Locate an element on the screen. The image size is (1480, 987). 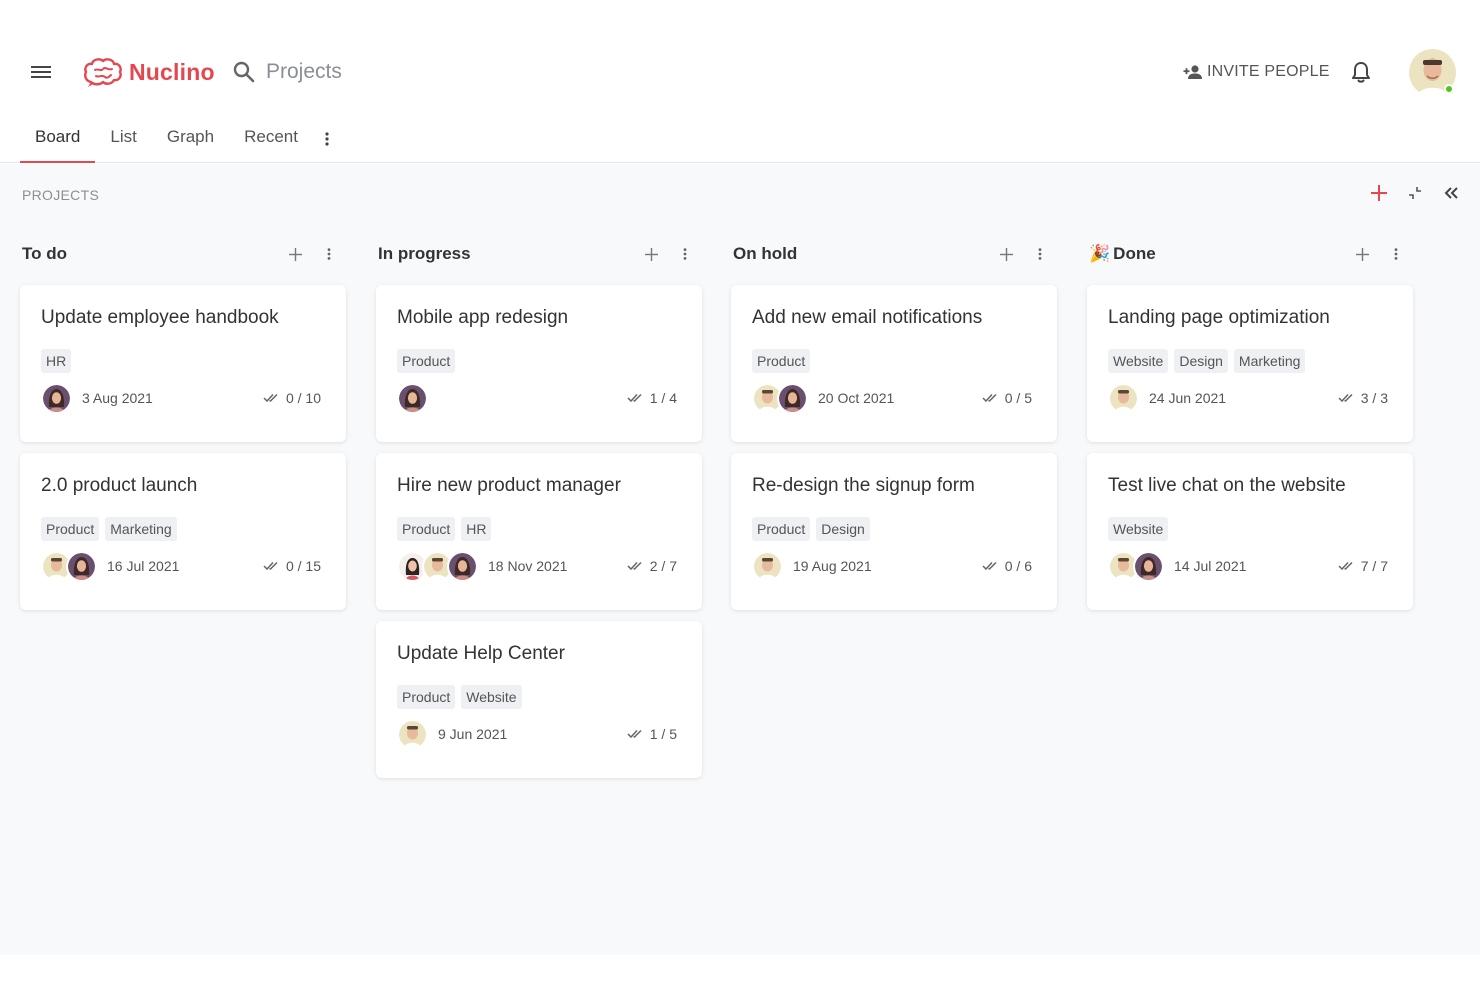
hide-sidebar-icon is located at coordinates (1451, 193).